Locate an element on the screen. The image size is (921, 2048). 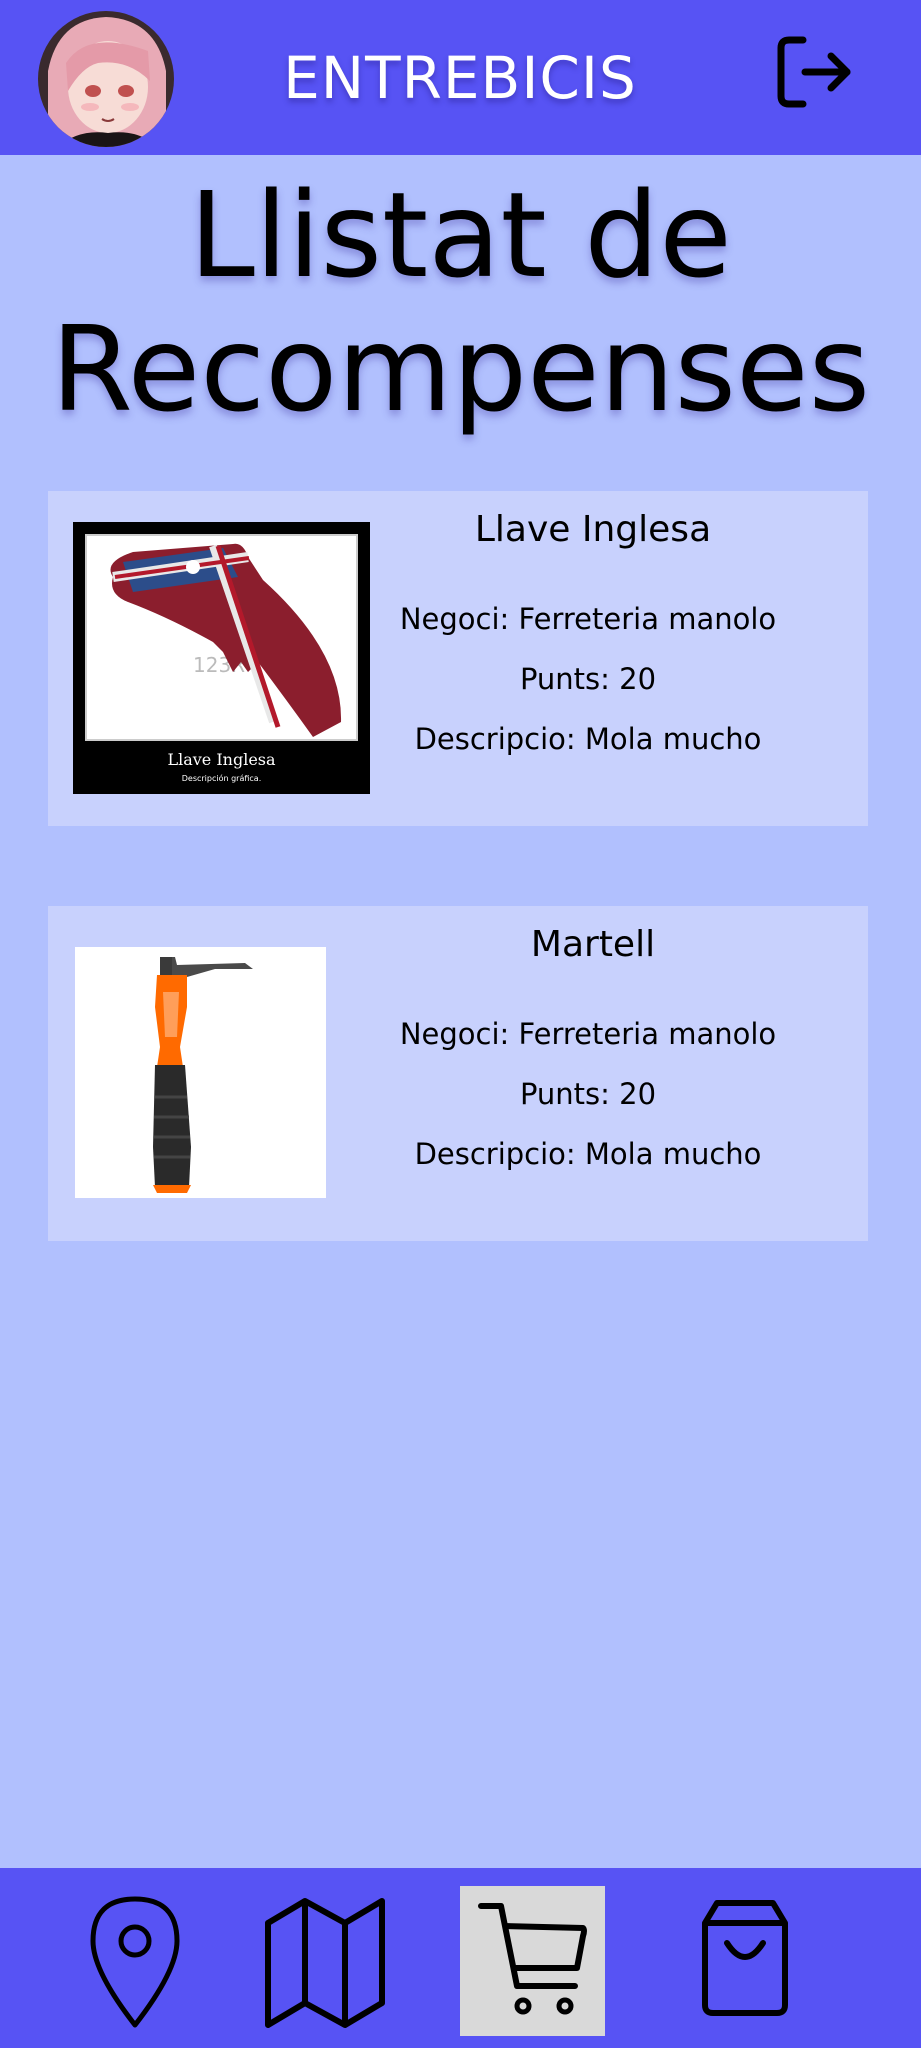
app-title: ENTREBICIS is located at coordinates (460, 78).